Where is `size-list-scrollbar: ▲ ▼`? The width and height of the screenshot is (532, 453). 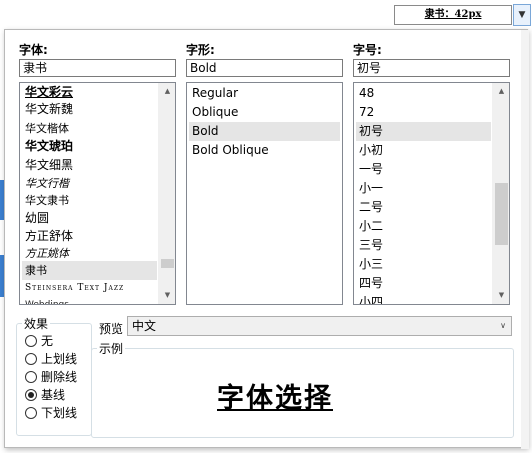
size-list-scrollbar: ▲ ▼ is located at coordinates (500, 193).